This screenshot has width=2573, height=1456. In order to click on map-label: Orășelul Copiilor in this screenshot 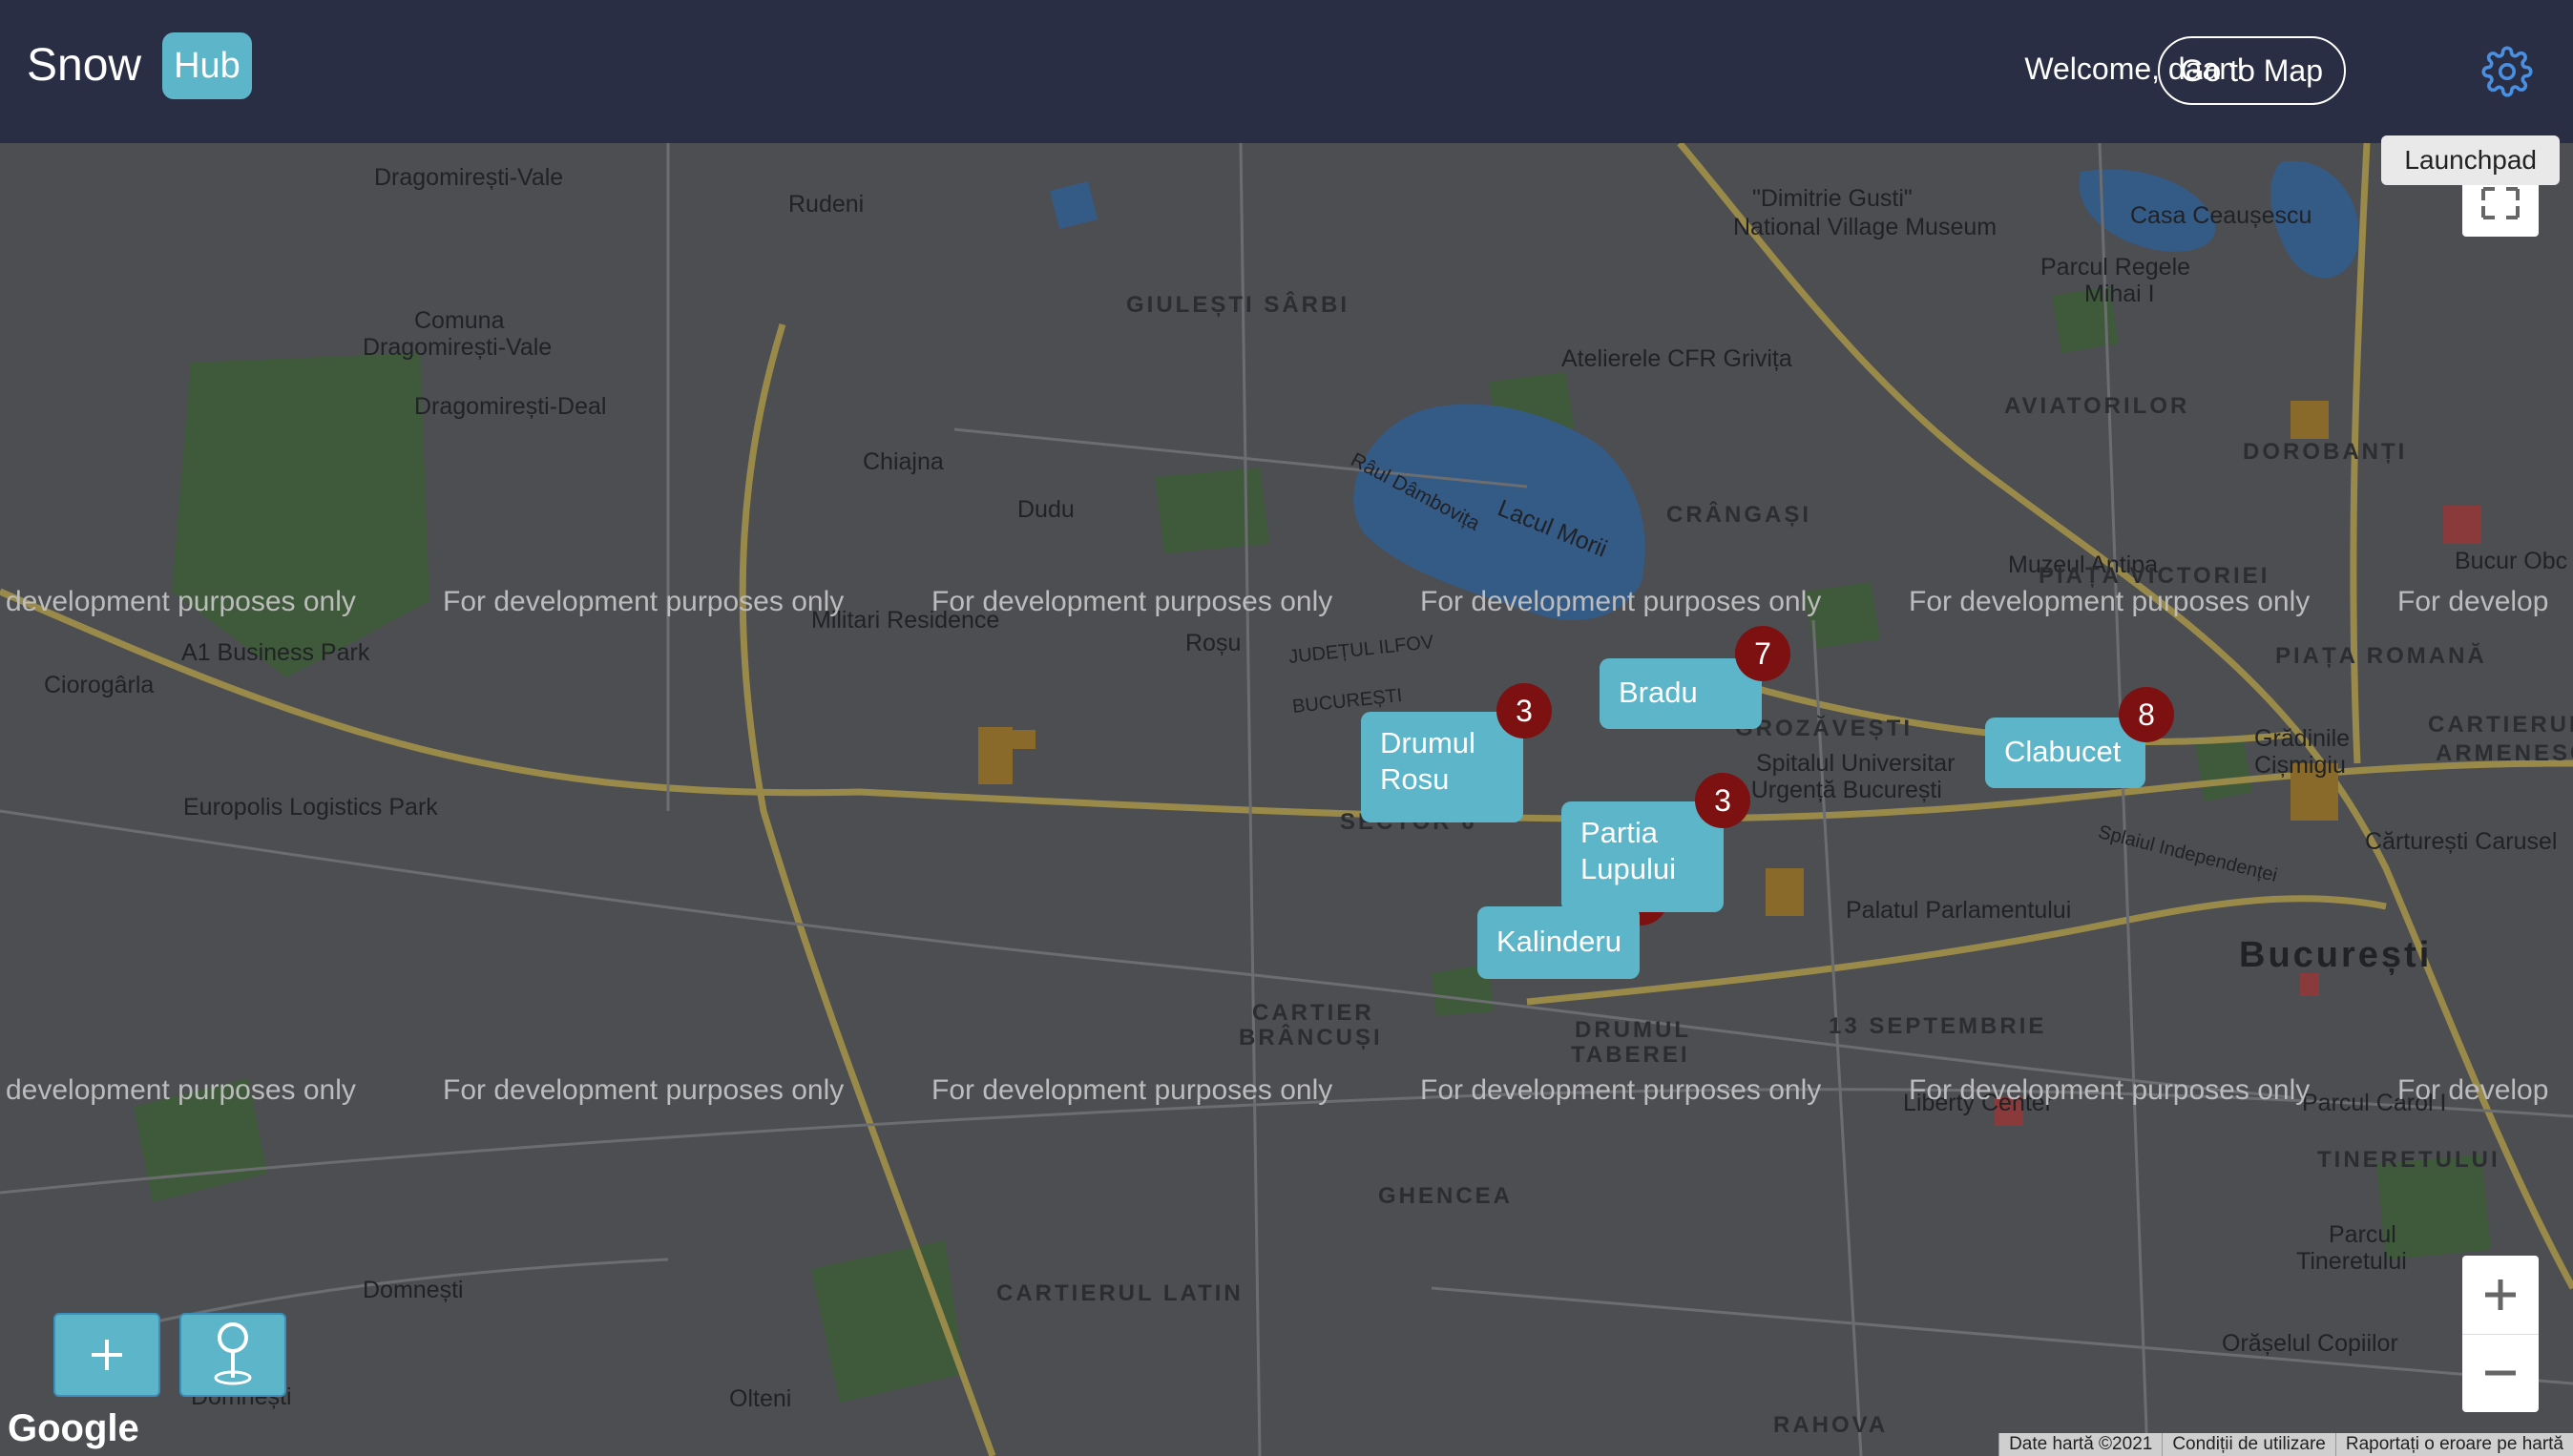, I will do `click(2310, 1343)`.